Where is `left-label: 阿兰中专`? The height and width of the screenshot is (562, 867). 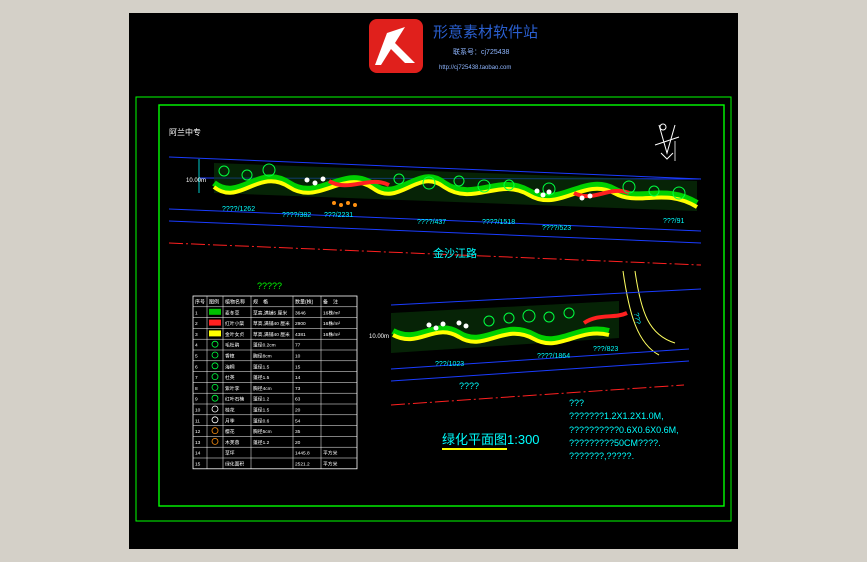
left-label: 阿兰中专 is located at coordinates (185, 132).